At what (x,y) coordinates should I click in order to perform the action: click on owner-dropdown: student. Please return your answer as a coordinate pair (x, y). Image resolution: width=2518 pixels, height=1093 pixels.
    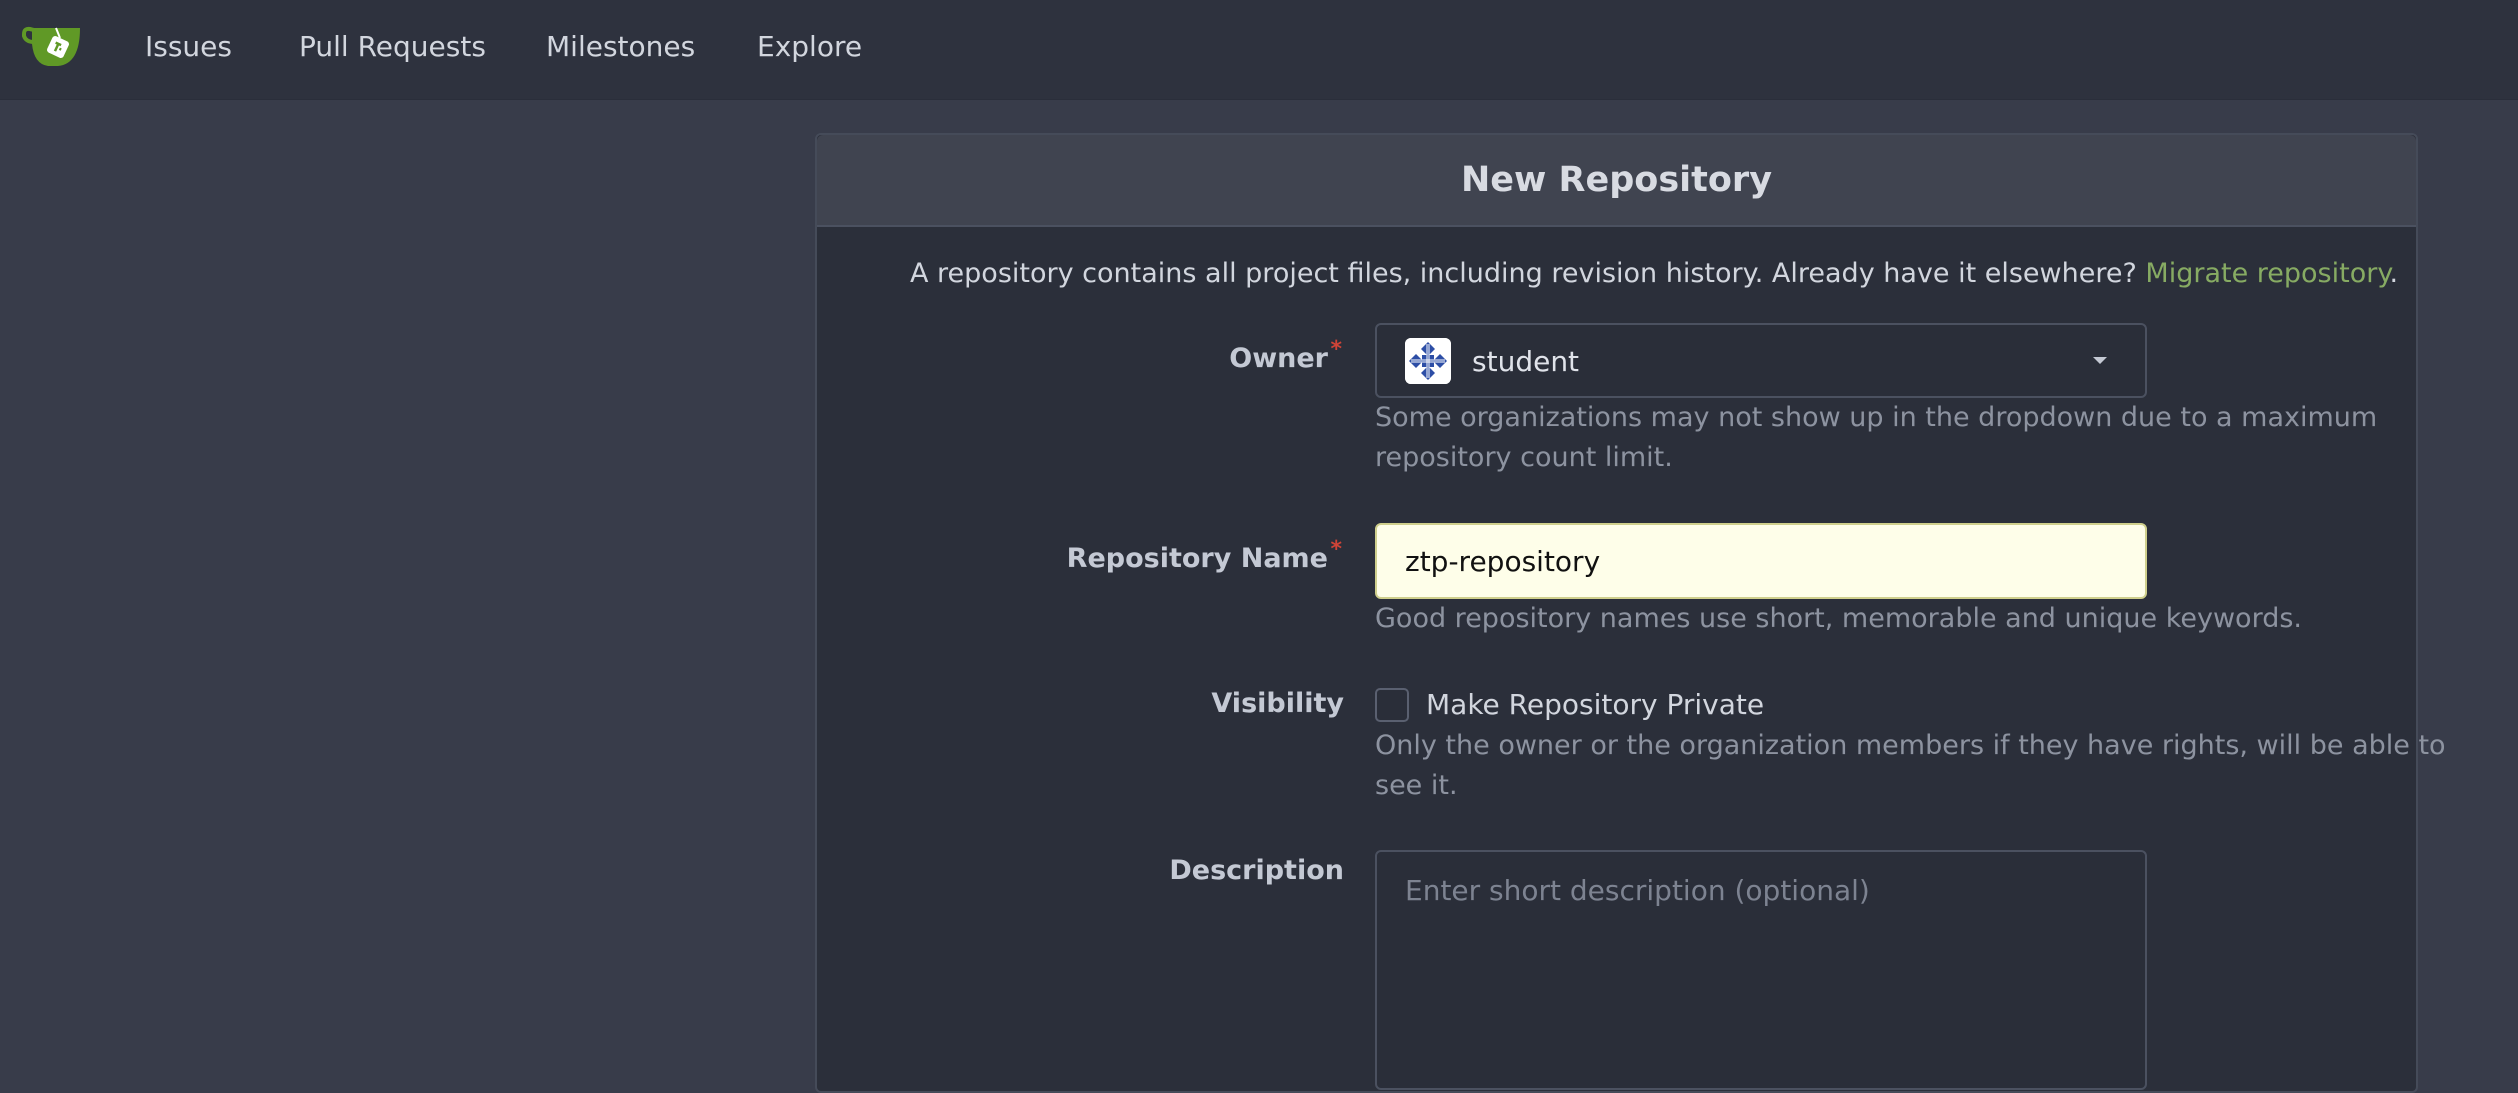
    Looking at the image, I should click on (1761, 360).